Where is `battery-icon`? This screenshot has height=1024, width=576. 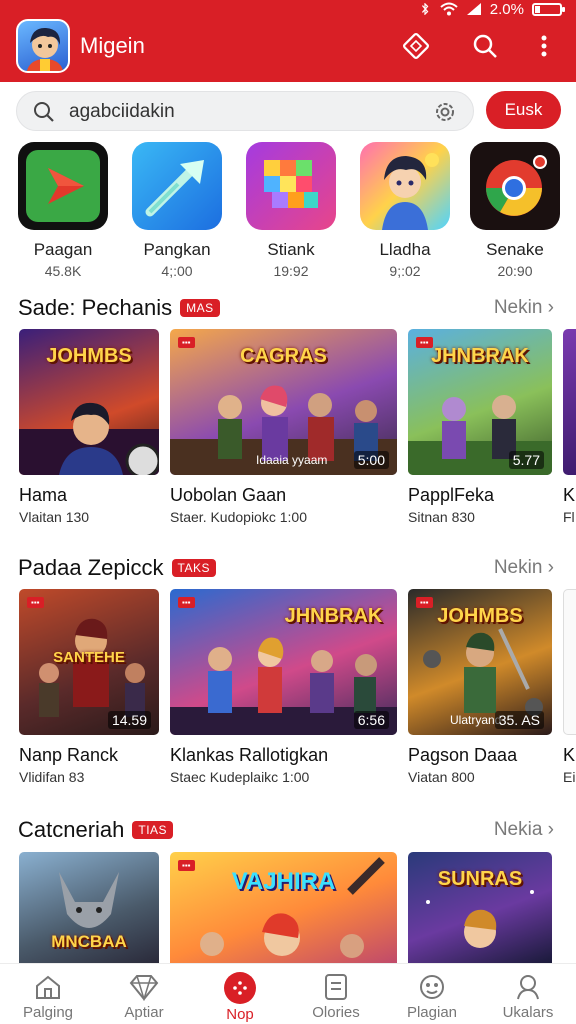
battery-icon is located at coordinates (548, 9).